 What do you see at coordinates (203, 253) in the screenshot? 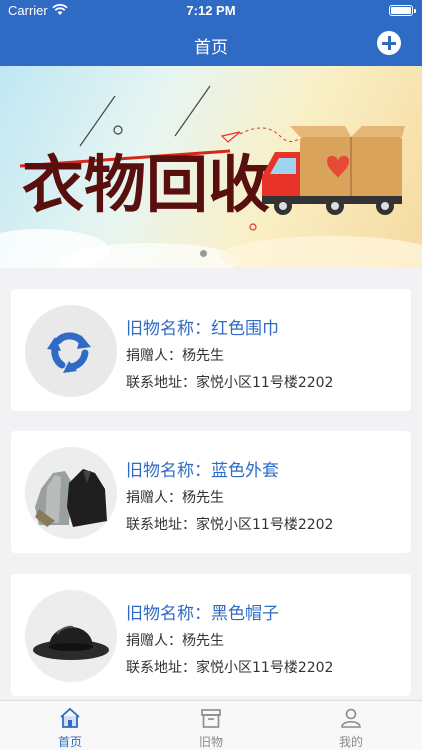
I see `carousel-indicator` at bounding box center [203, 253].